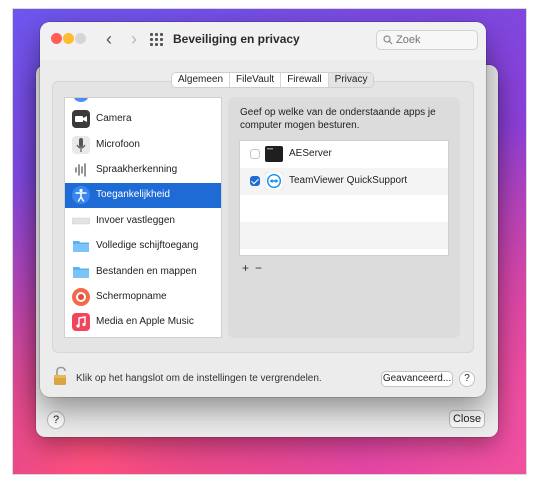 This screenshot has width=542, height=489. What do you see at coordinates (303, 80) in the screenshot?
I see `tab-firewall: Firewall` at bounding box center [303, 80].